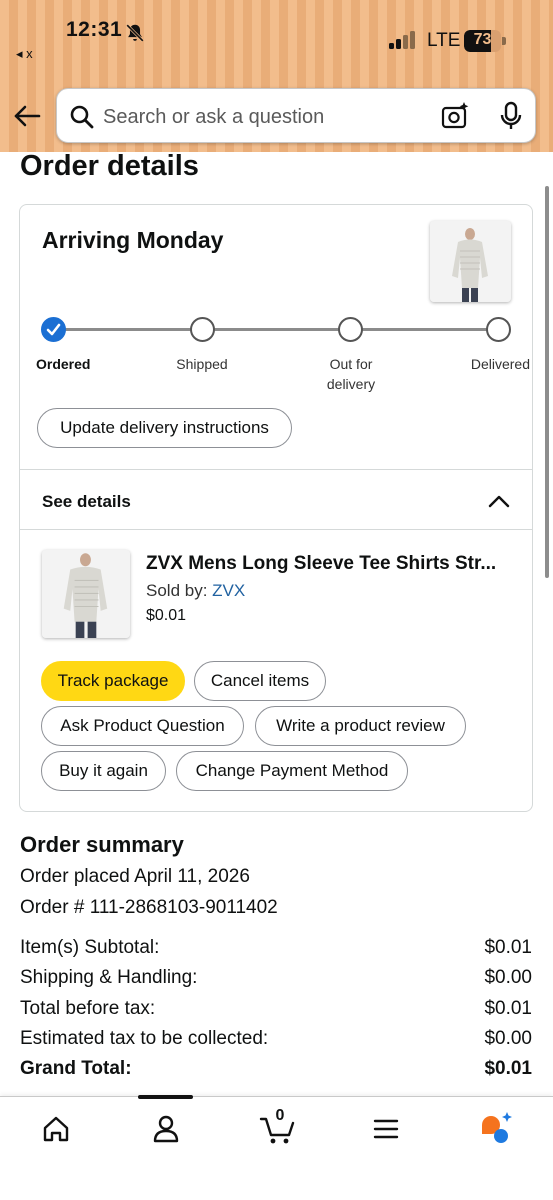  I want to click on total-before-tax-value: $0.01, so click(508, 1008).